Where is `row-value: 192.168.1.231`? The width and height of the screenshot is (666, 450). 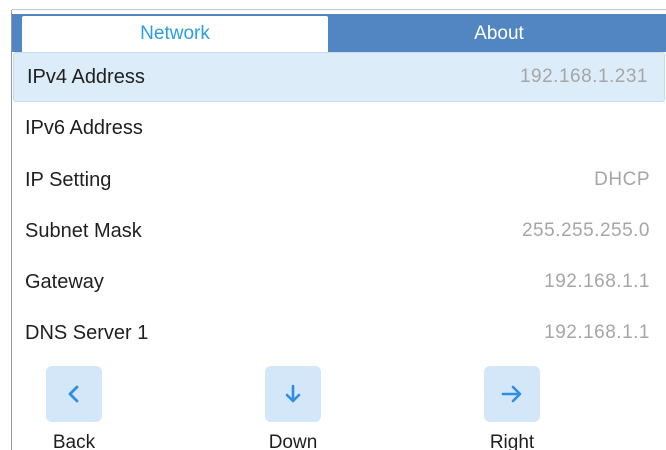 row-value: 192.168.1.231 is located at coordinates (583, 76).